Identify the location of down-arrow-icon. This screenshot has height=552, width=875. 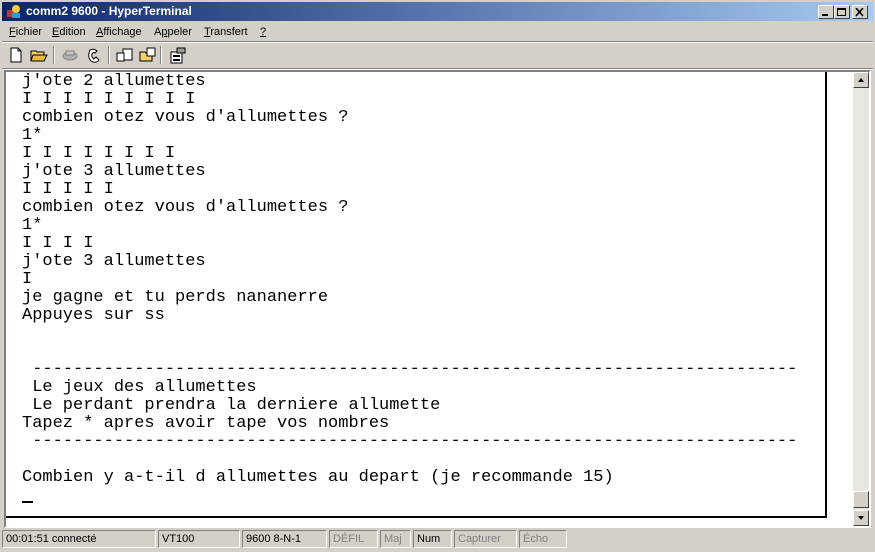
(861, 518).